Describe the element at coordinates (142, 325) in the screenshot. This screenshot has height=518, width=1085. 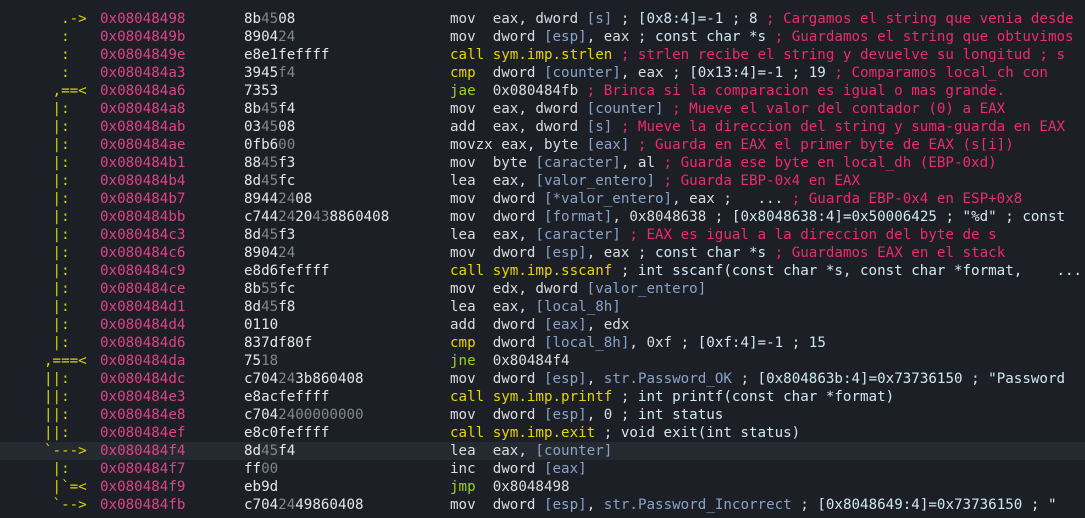
I see `address: 0x080484d4` at that location.